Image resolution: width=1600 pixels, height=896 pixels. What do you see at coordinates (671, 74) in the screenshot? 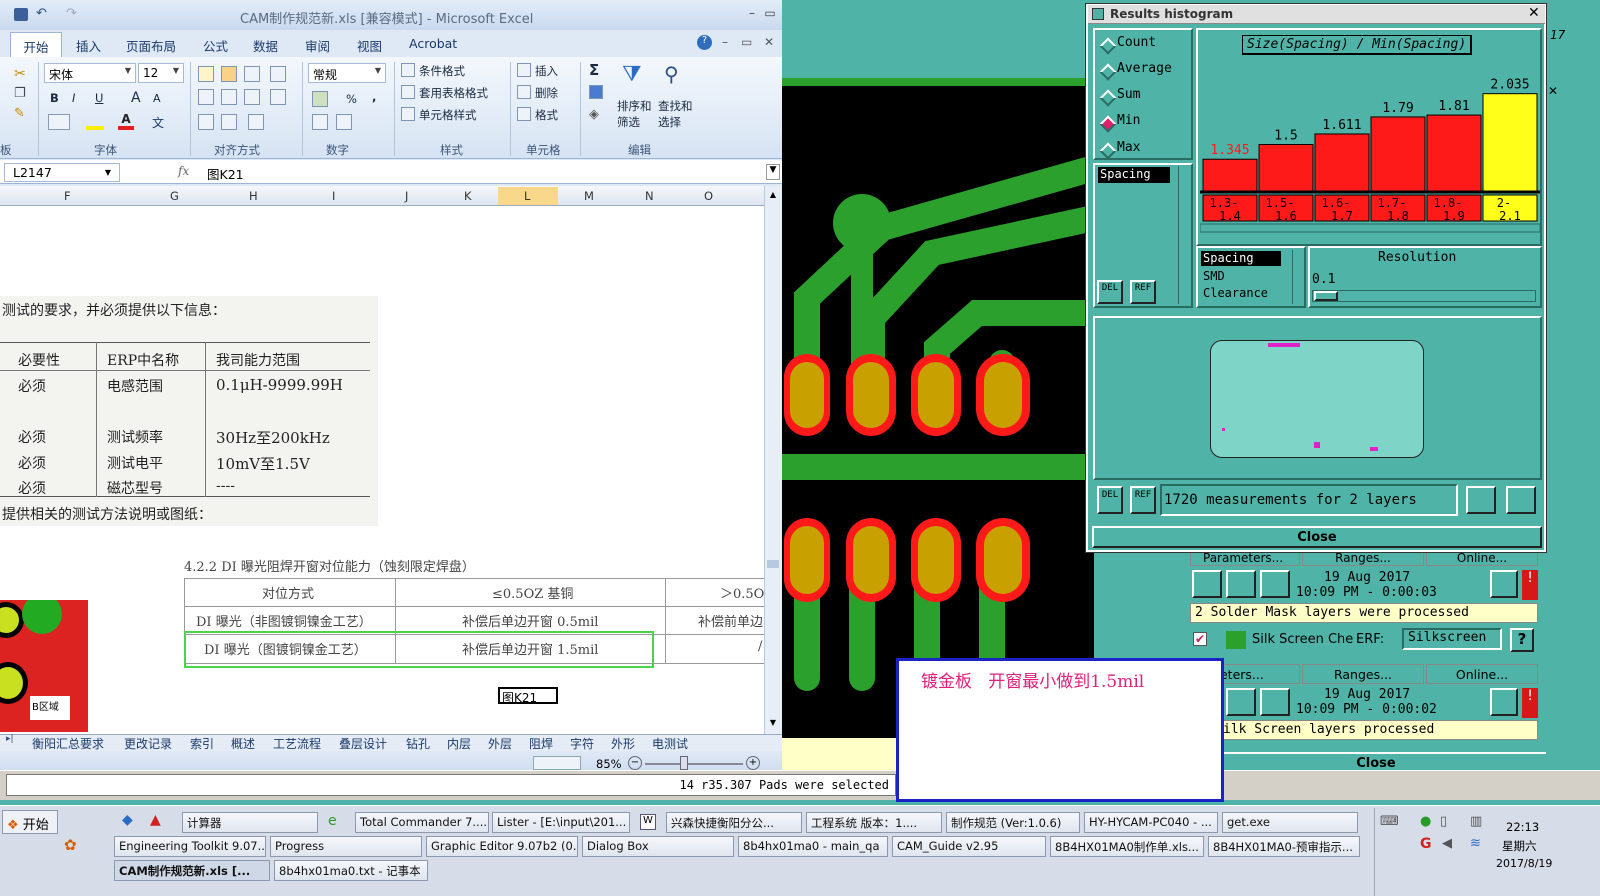
I see `find-select-icon: ⚲` at bounding box center [671, 74].